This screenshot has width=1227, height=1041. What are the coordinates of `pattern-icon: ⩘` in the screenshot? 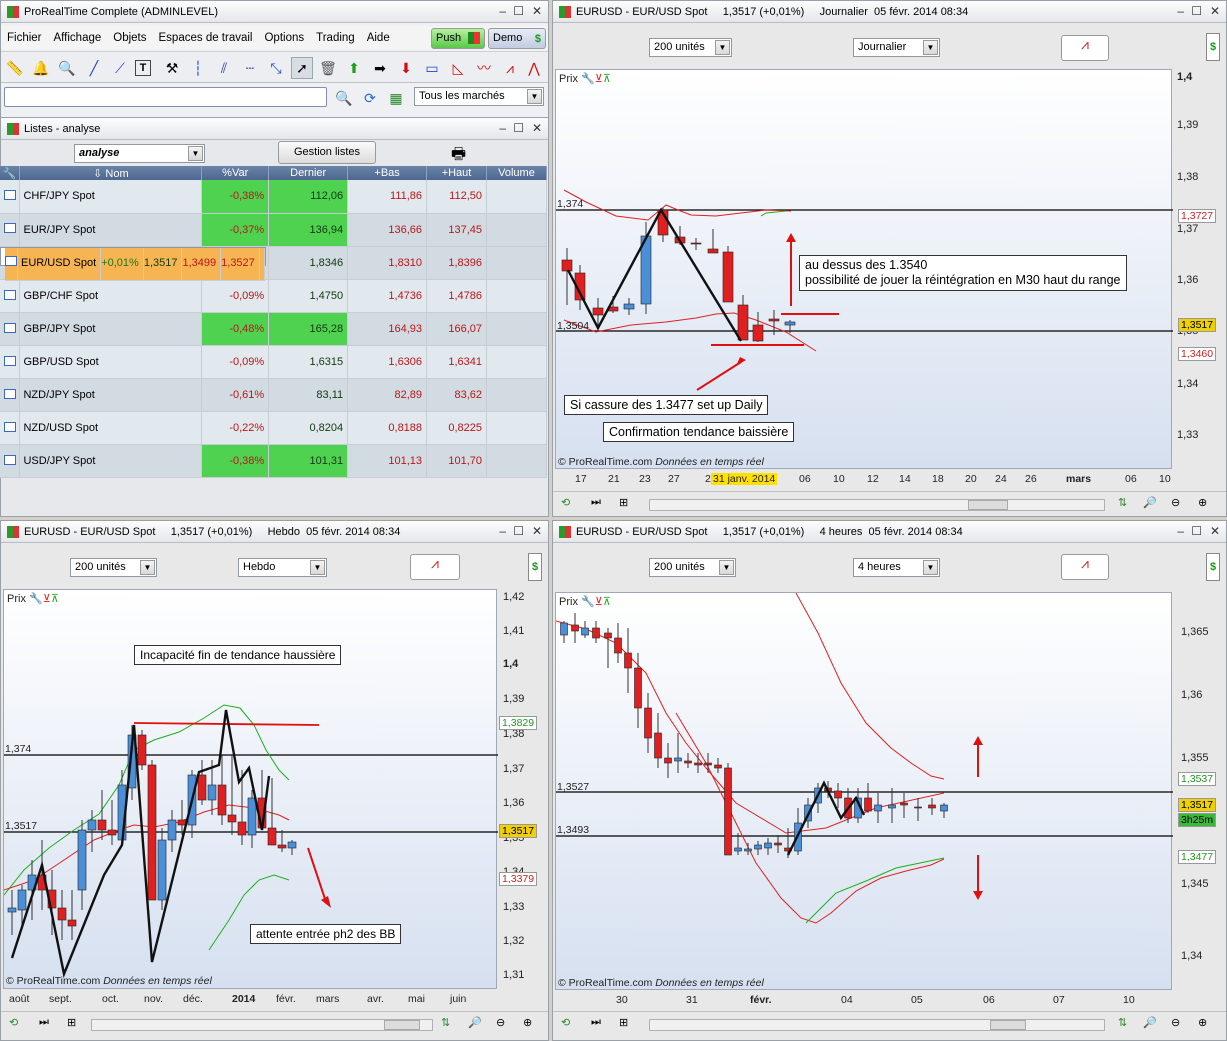 It's located at (510, 68).